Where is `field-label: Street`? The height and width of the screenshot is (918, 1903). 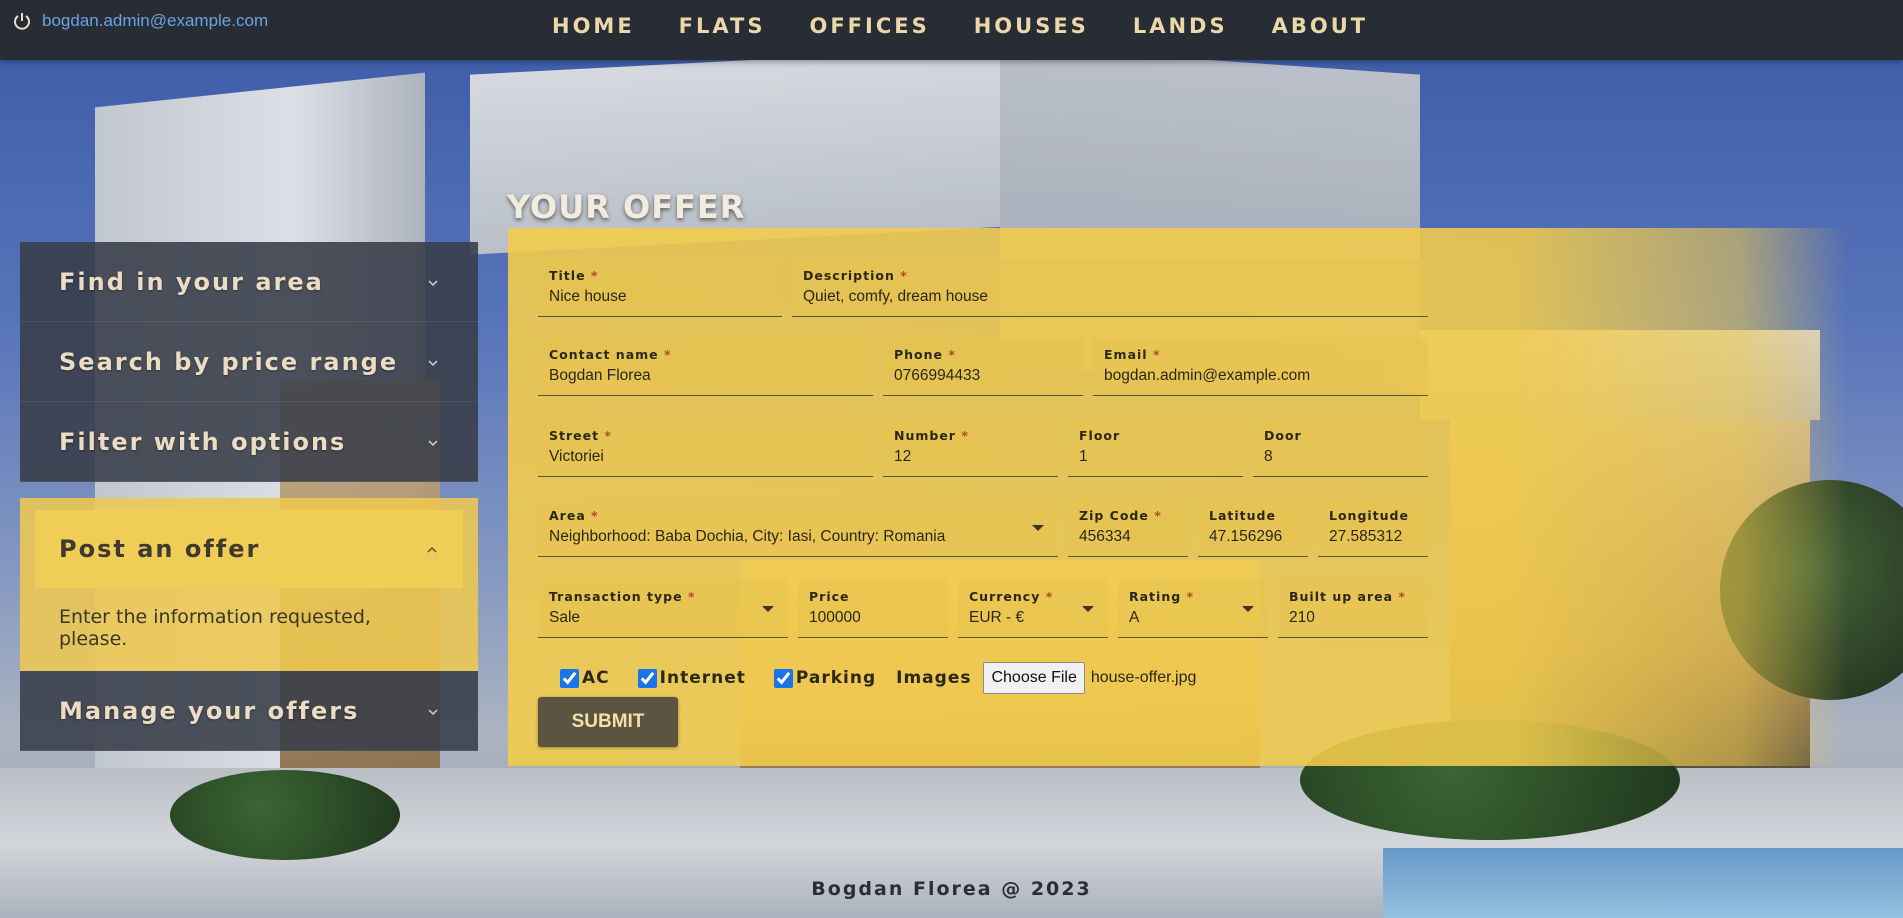
field-label: Street is located at coordinates (574, 435).